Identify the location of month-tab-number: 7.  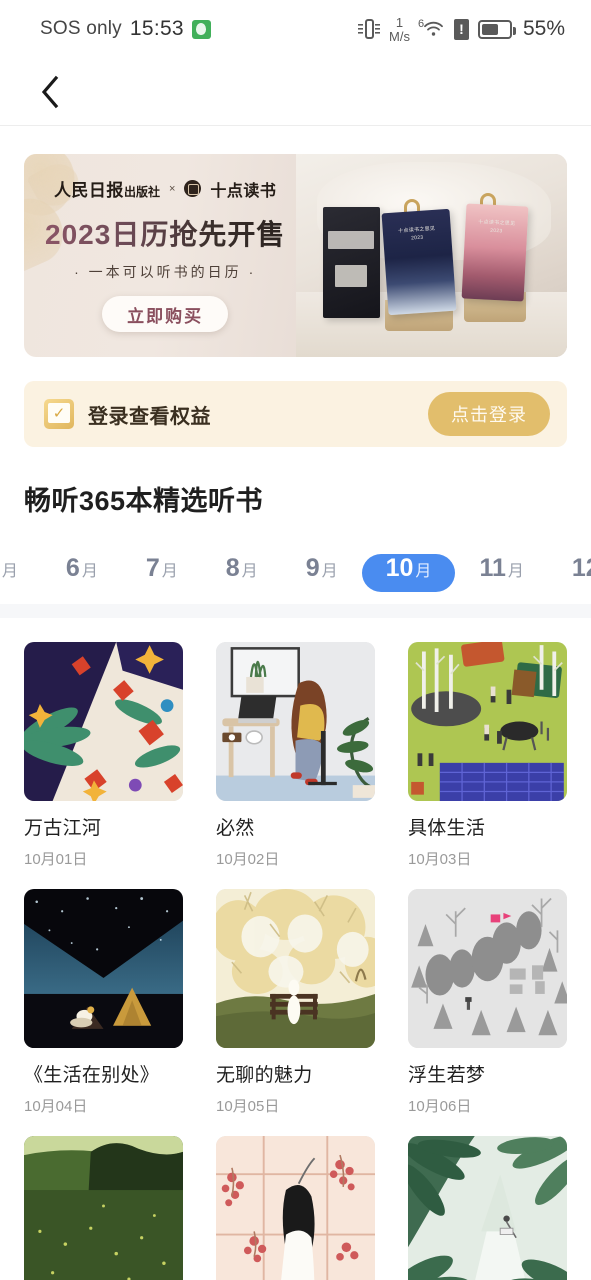
(152, 568).